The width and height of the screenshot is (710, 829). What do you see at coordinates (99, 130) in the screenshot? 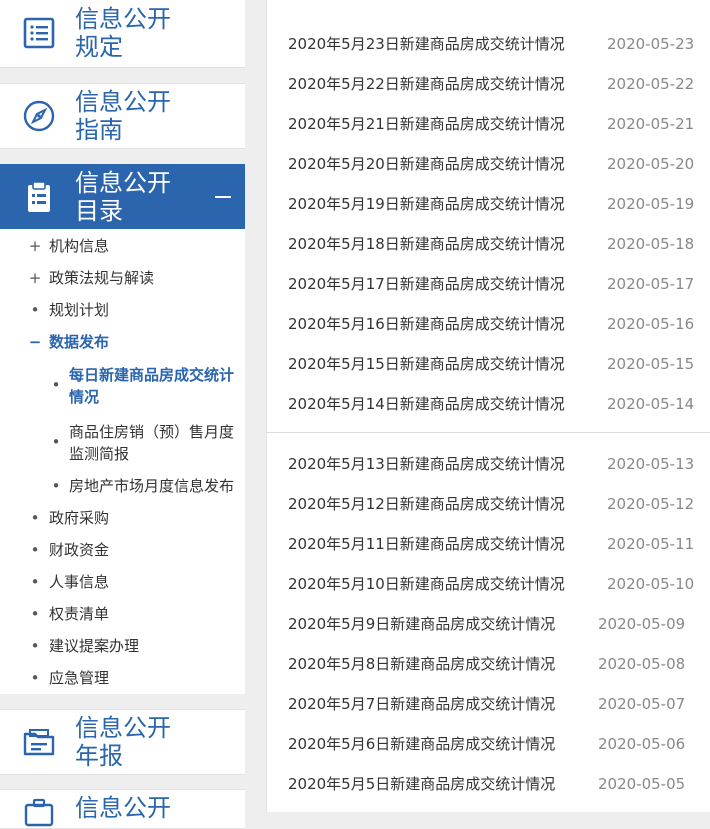
I see `section-title-line: 指南` at bounding box center [99, 130].